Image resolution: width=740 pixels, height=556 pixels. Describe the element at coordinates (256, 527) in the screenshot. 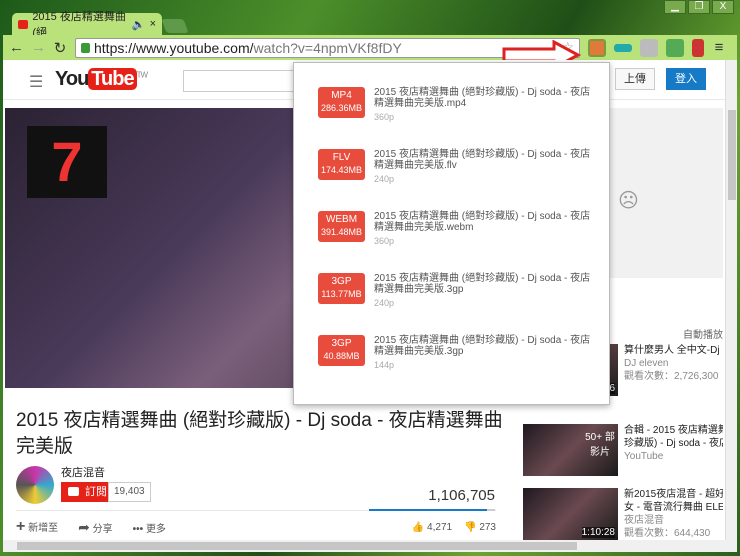

I see `action-bar: + 新增至 ➦ 分享 ••• 更多 👍 4,271 👎 273` at that location.